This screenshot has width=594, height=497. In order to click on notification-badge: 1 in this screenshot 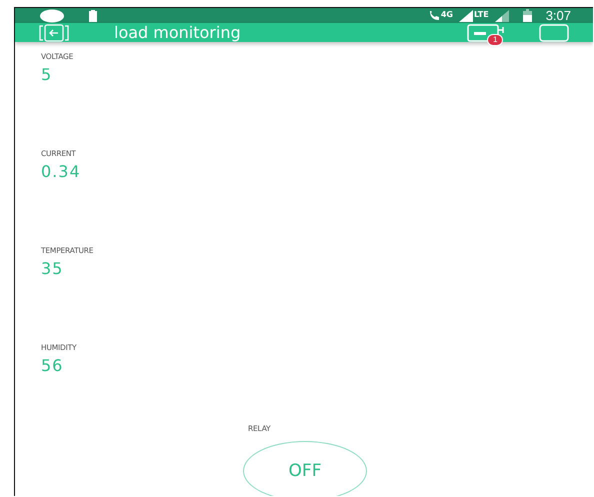, I will do `click(495, 40)`.